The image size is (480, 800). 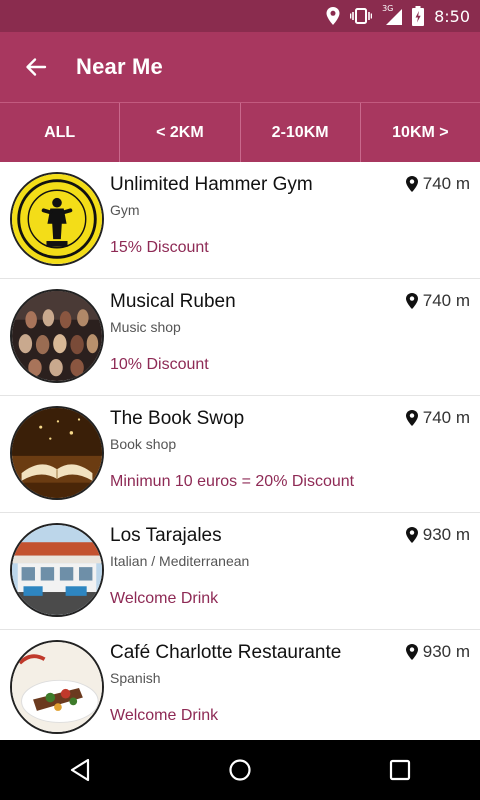 I want to click on place-category: Spanish, so click(x=135, y=678).